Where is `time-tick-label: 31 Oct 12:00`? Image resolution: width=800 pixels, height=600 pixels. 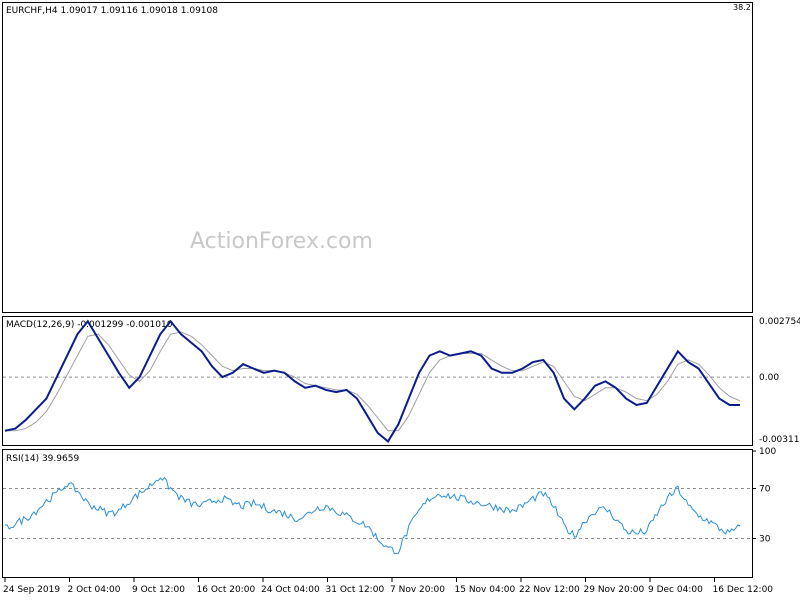 time-tick-label: 31 Oct 12:00 is located at coordinates (355, 590).